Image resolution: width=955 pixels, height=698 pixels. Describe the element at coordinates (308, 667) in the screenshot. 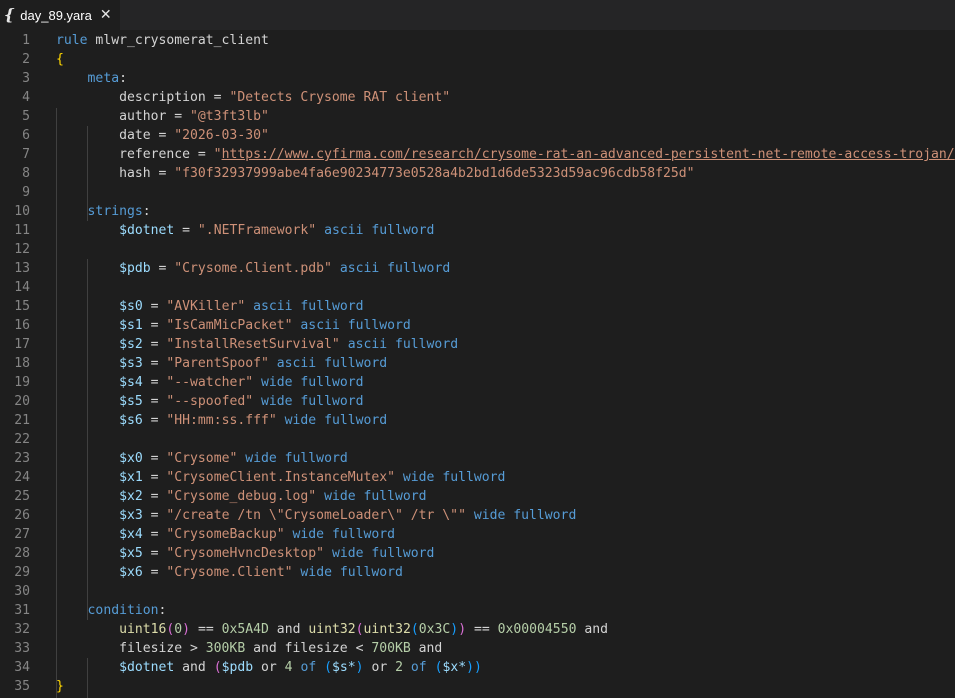

I see `code-token: of` at that location.